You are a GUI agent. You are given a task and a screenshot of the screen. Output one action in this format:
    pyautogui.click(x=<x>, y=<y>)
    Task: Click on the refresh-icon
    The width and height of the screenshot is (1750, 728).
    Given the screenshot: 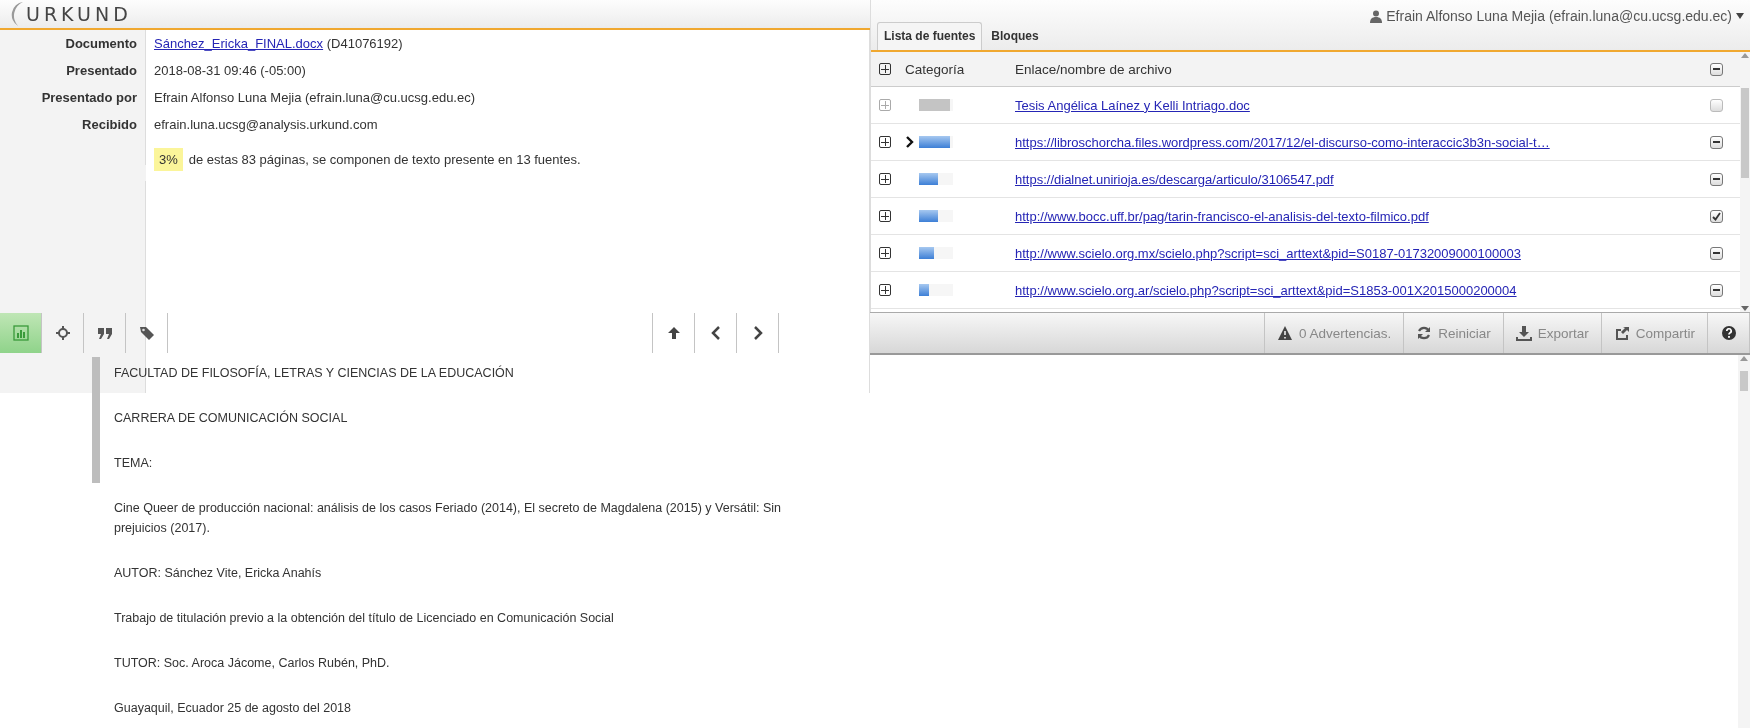 What is the action you would take?
    pyautogui.click(x=1424, y=333)
    